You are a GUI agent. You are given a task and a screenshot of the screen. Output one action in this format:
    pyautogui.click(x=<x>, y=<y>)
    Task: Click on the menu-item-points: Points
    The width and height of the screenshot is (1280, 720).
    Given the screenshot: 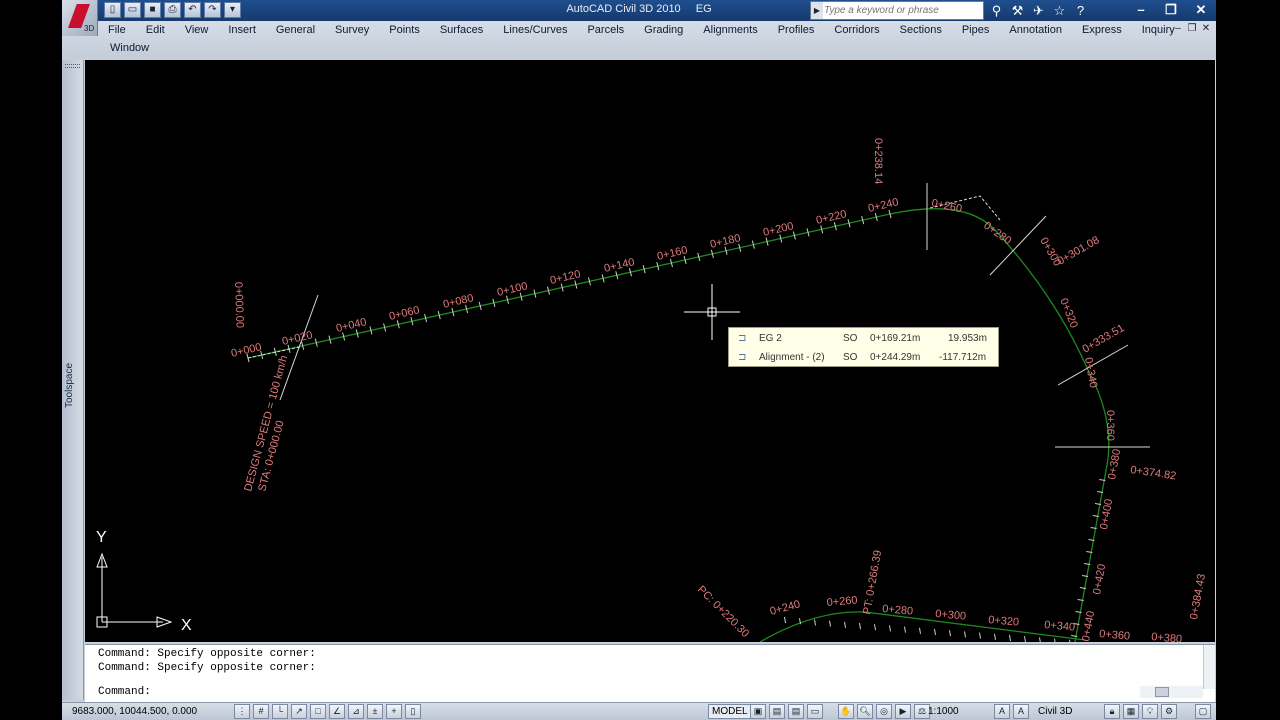 What is the action you would take?
    pyautogui.click(x=404, y=30)
    